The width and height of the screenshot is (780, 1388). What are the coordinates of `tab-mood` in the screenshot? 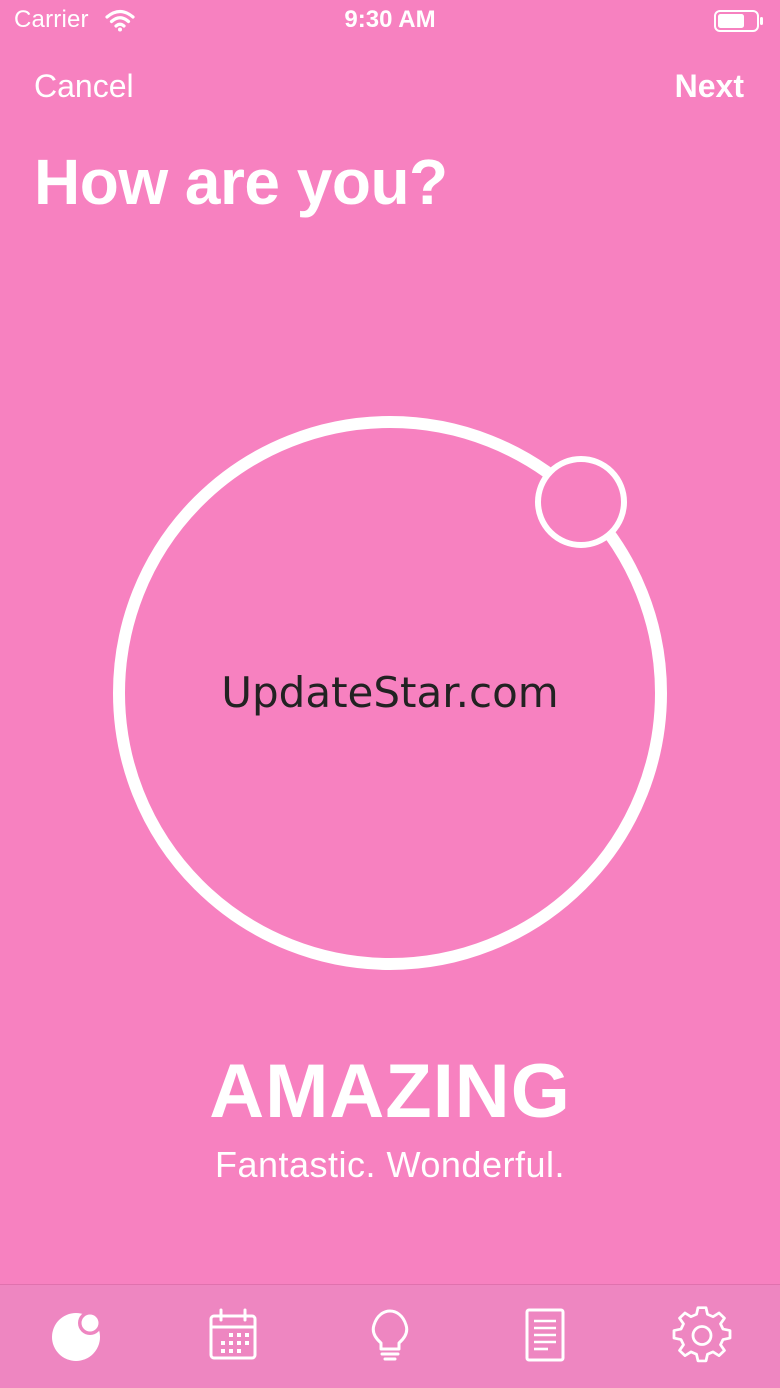 It's located at (78, 1335).